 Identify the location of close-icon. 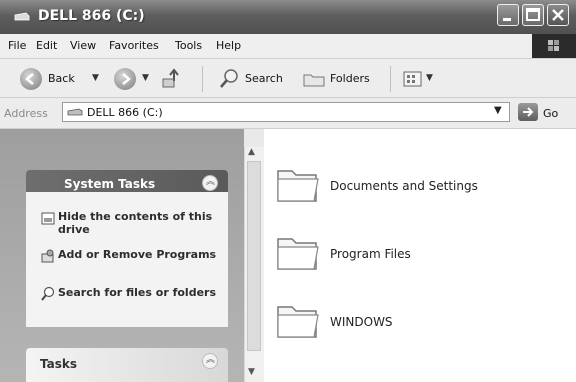
(558, 15).